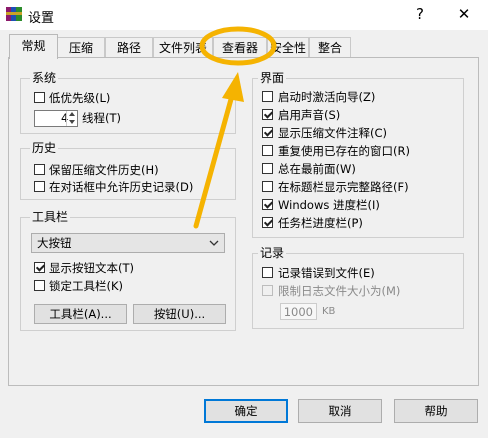 The height and width of the screenshot is (438, 488). Describe the element at coordinates (272, 253) in the screenshot. I see `log-group-title: 记录` at that location.